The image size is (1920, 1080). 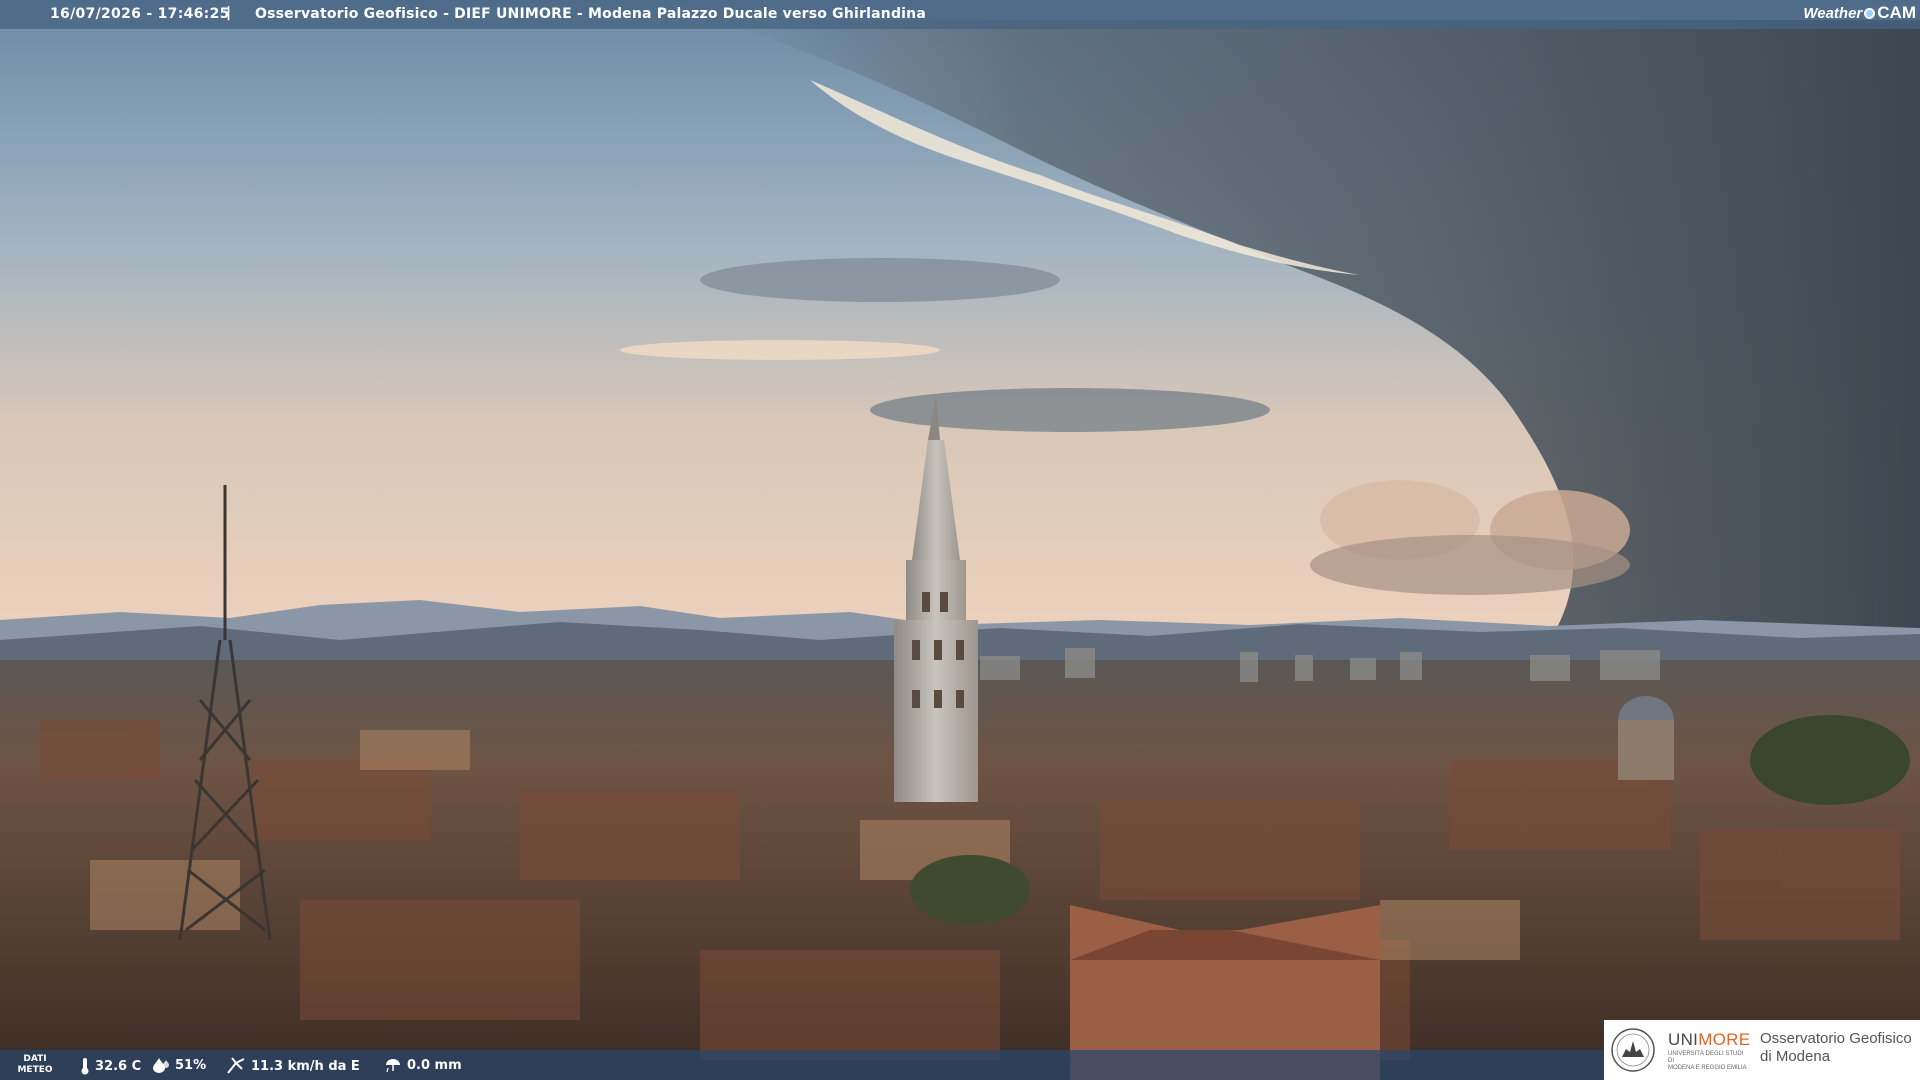 I want to click on humidity-stat: 51%, so click(x=179, y=1065).